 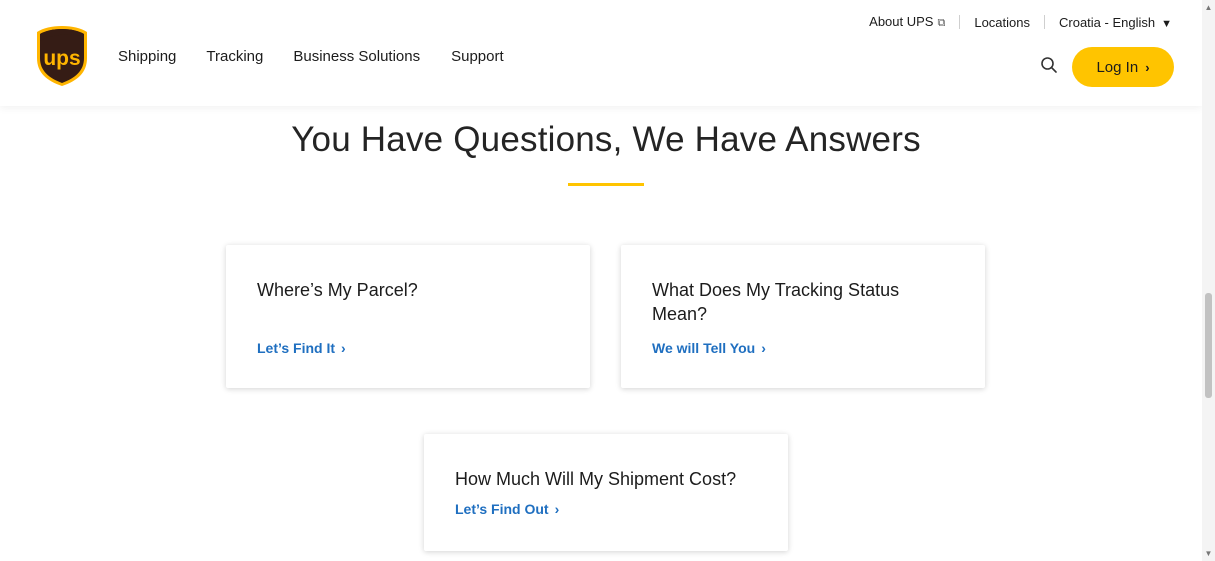 I want to click on external-link-icon: ⧉, so click(x=941, y=23).